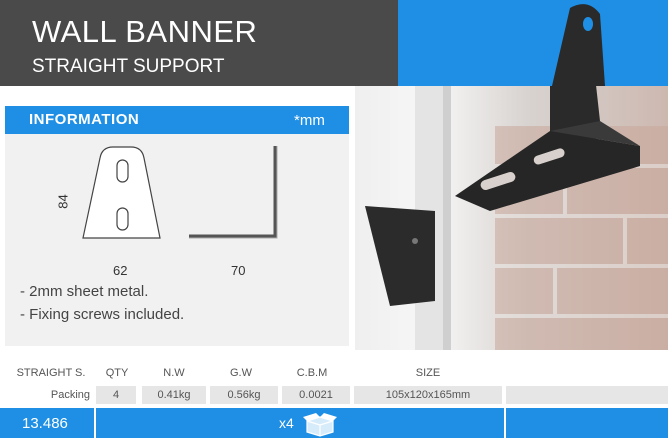 Image resolution: width=668 pixels, height=438 pixels. What do you see at coordinates (117, 373) in the screenshot?
I see `col-header-qty: QTY` at bounding box center [117, 373].